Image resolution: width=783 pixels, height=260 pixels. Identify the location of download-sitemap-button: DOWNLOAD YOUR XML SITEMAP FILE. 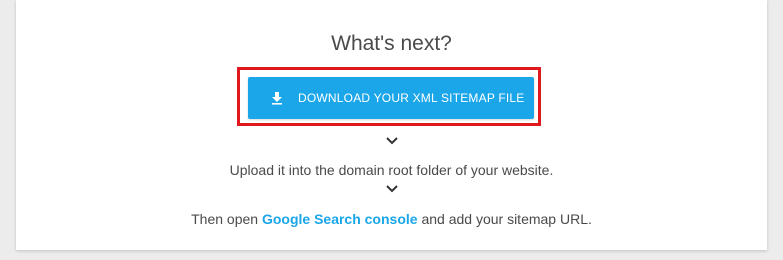
(391, 98).